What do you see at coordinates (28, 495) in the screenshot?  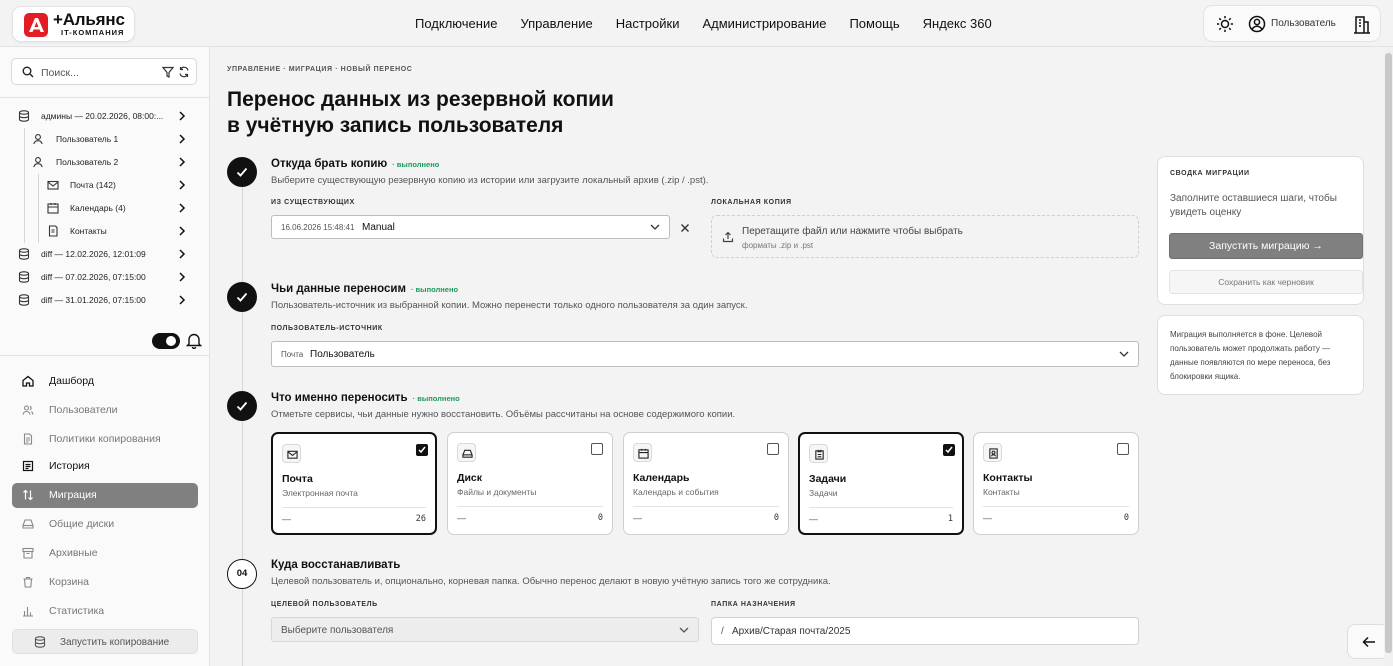 I see `migration-icon` at bounding box center [28, 495].